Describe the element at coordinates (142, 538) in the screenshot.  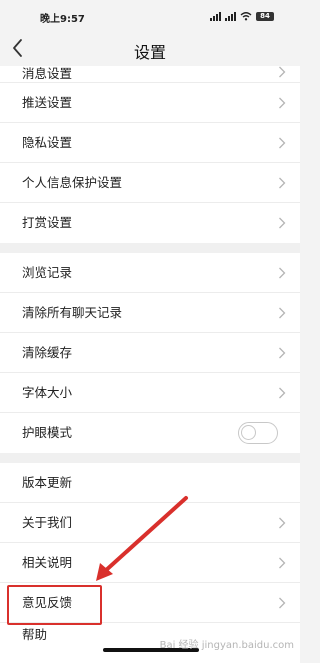
I see `annotation-arrow-icon` at that location.